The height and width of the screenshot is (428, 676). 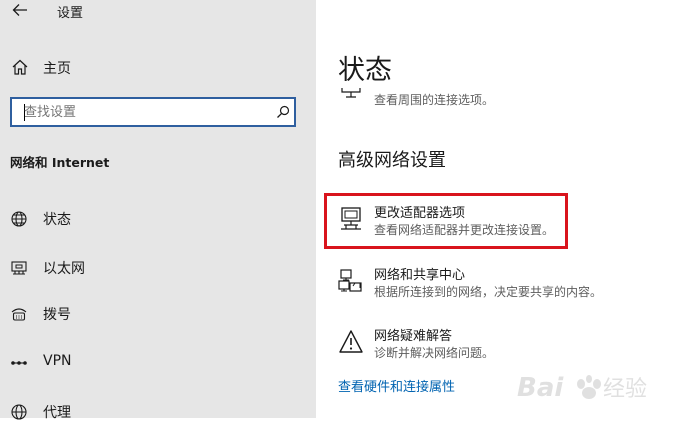 What do you see at coordinates (158, 411) in the screenshot?
I see `sidebar-item-proxy: 代理` at bounding box center [158, 411].